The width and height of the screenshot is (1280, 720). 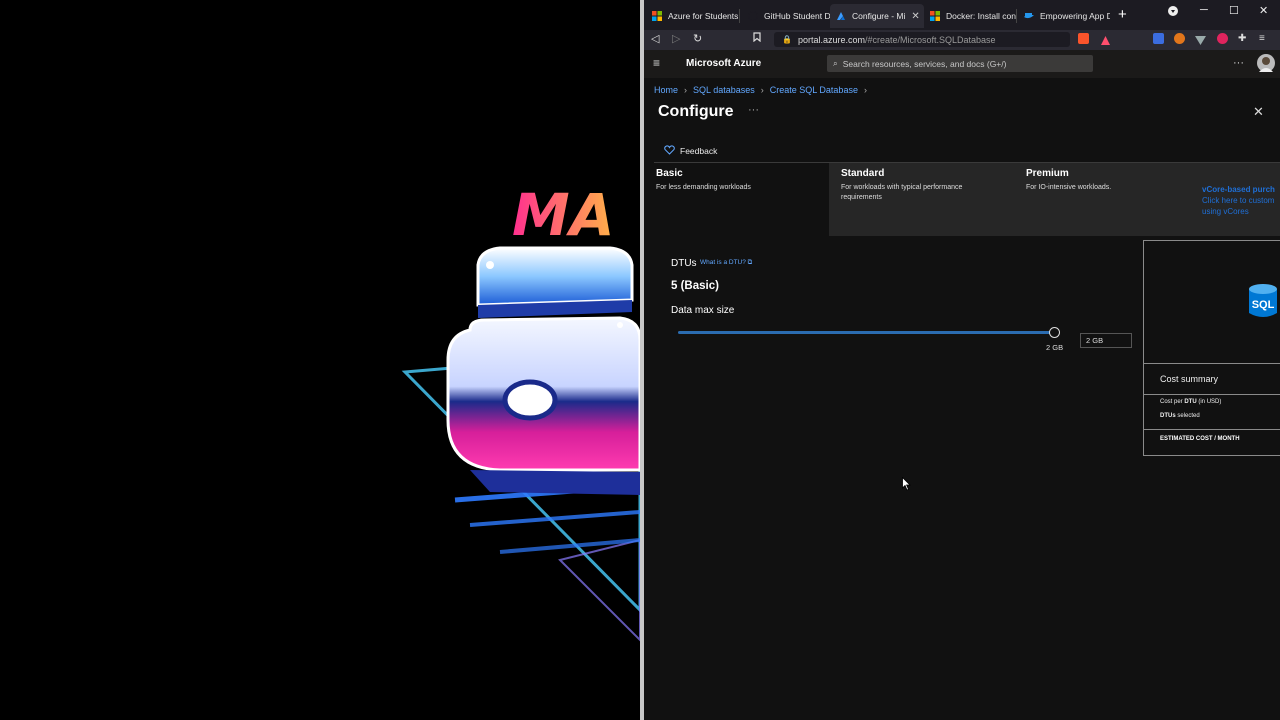 What do you see at coordinates (1029, 16) in the screenshot?
I see `docker-icon` at bounding box center [1029, 16].